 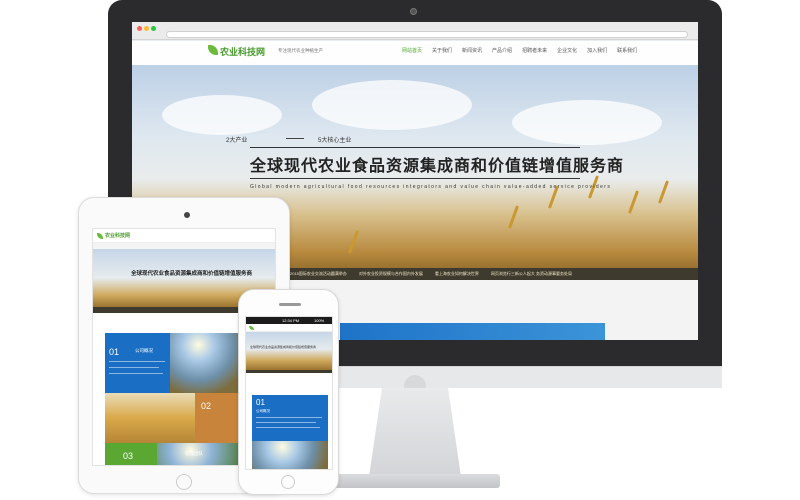 What do you see at coordinates (146, 28) in the screenshot?
I see `minimize-icon` at bounding box center [146, 28].